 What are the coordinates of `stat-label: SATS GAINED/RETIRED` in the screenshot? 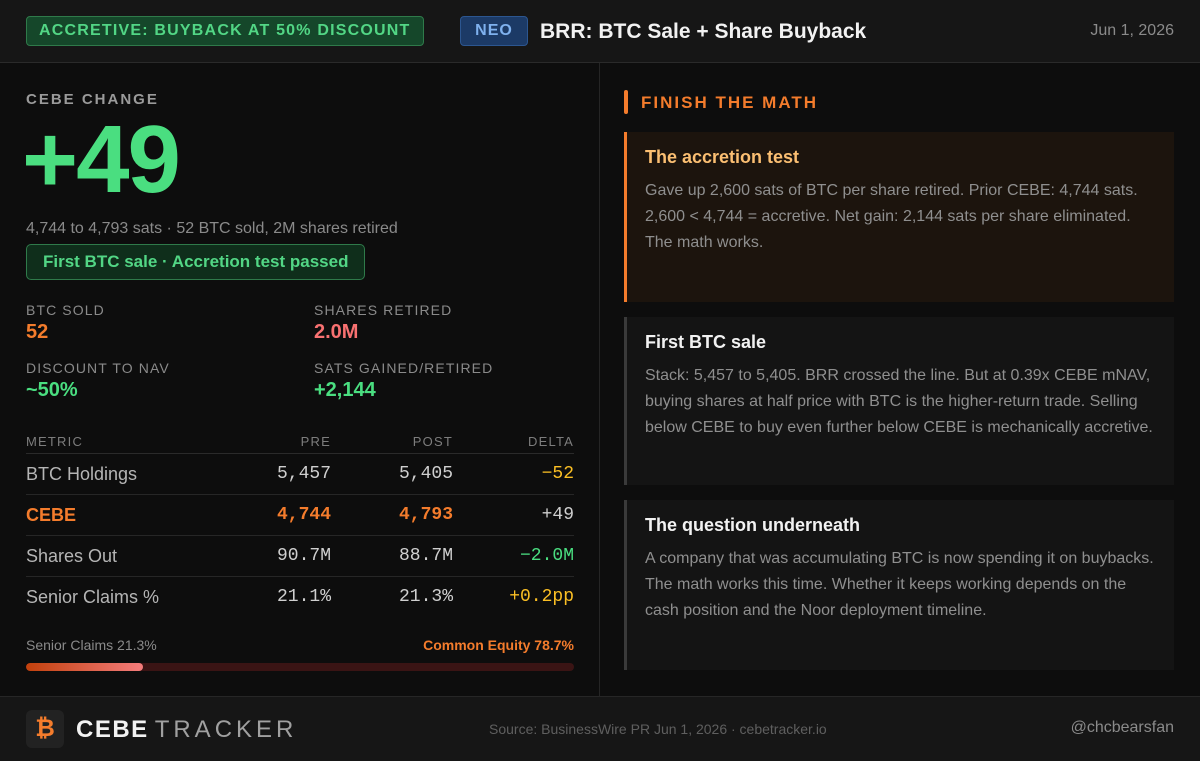 It's located at (404, 368).